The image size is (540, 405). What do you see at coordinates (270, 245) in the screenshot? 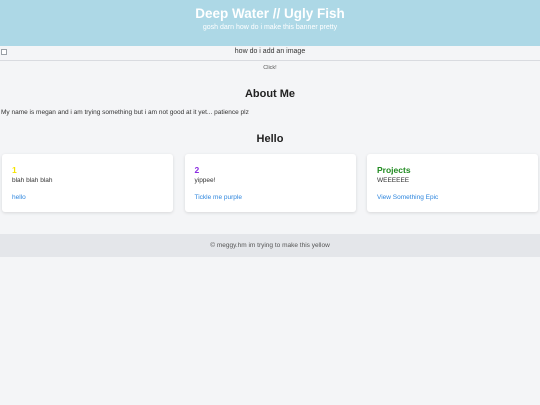
I see `footer: © meggy.hm im trying to make this yellow` at bounding box center [270, 245].